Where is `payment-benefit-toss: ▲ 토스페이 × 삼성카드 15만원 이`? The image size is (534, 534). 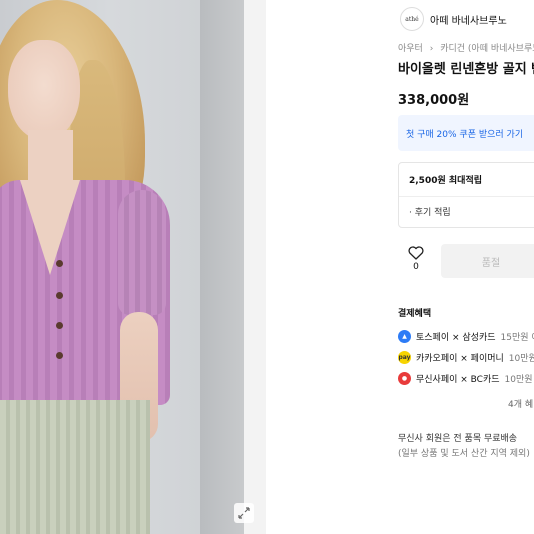 payment-benefit-toss: ▲ 토스페이 × 삼성카드 15만원 이 is located at coordinates (466, 336).